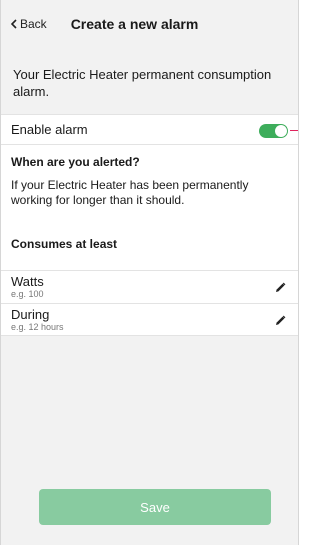 The height and width of the screenshot is (545, 320). Describe the element at coordinates (27, 294) in the screenshot. I see `watts-placeholder: e.g. 100` at that location.